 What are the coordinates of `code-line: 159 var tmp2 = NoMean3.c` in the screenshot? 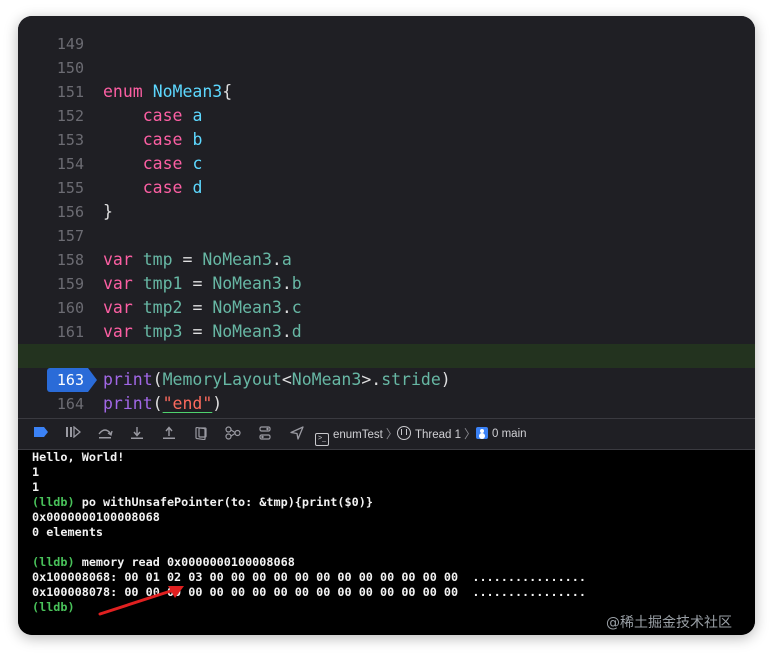 It's located at (386, 282).